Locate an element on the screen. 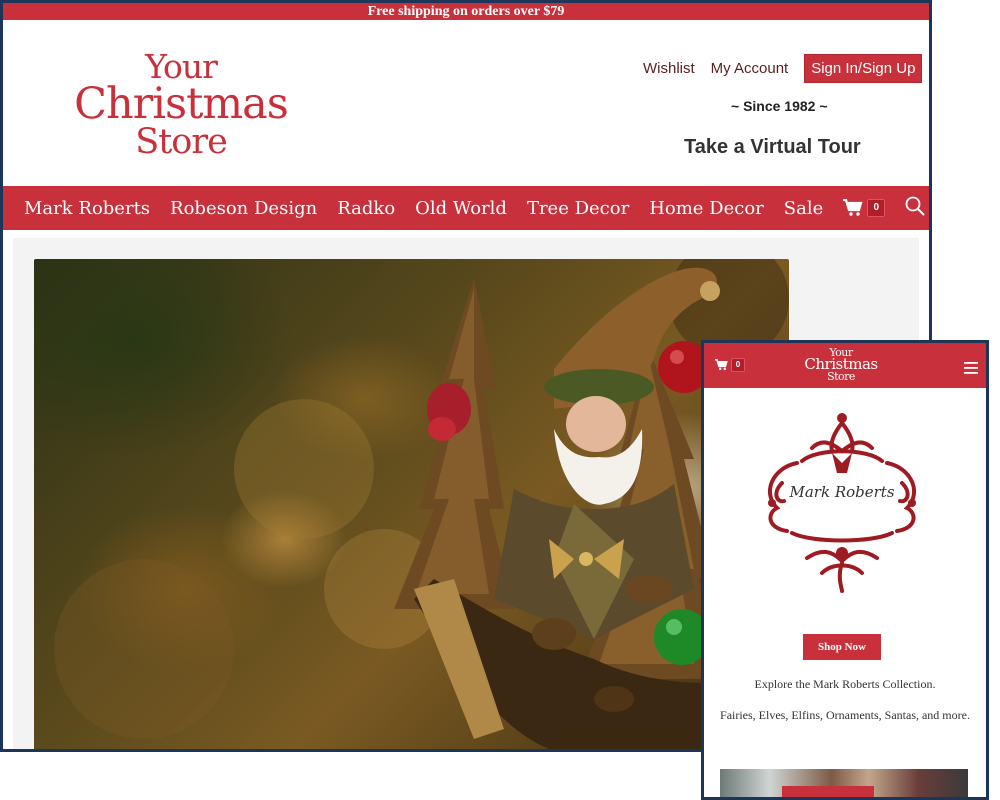 Image resolution: width=1000 pixels, height=800 pixels. wishlist-link: Wishlist is located at coordinates (669, 68).